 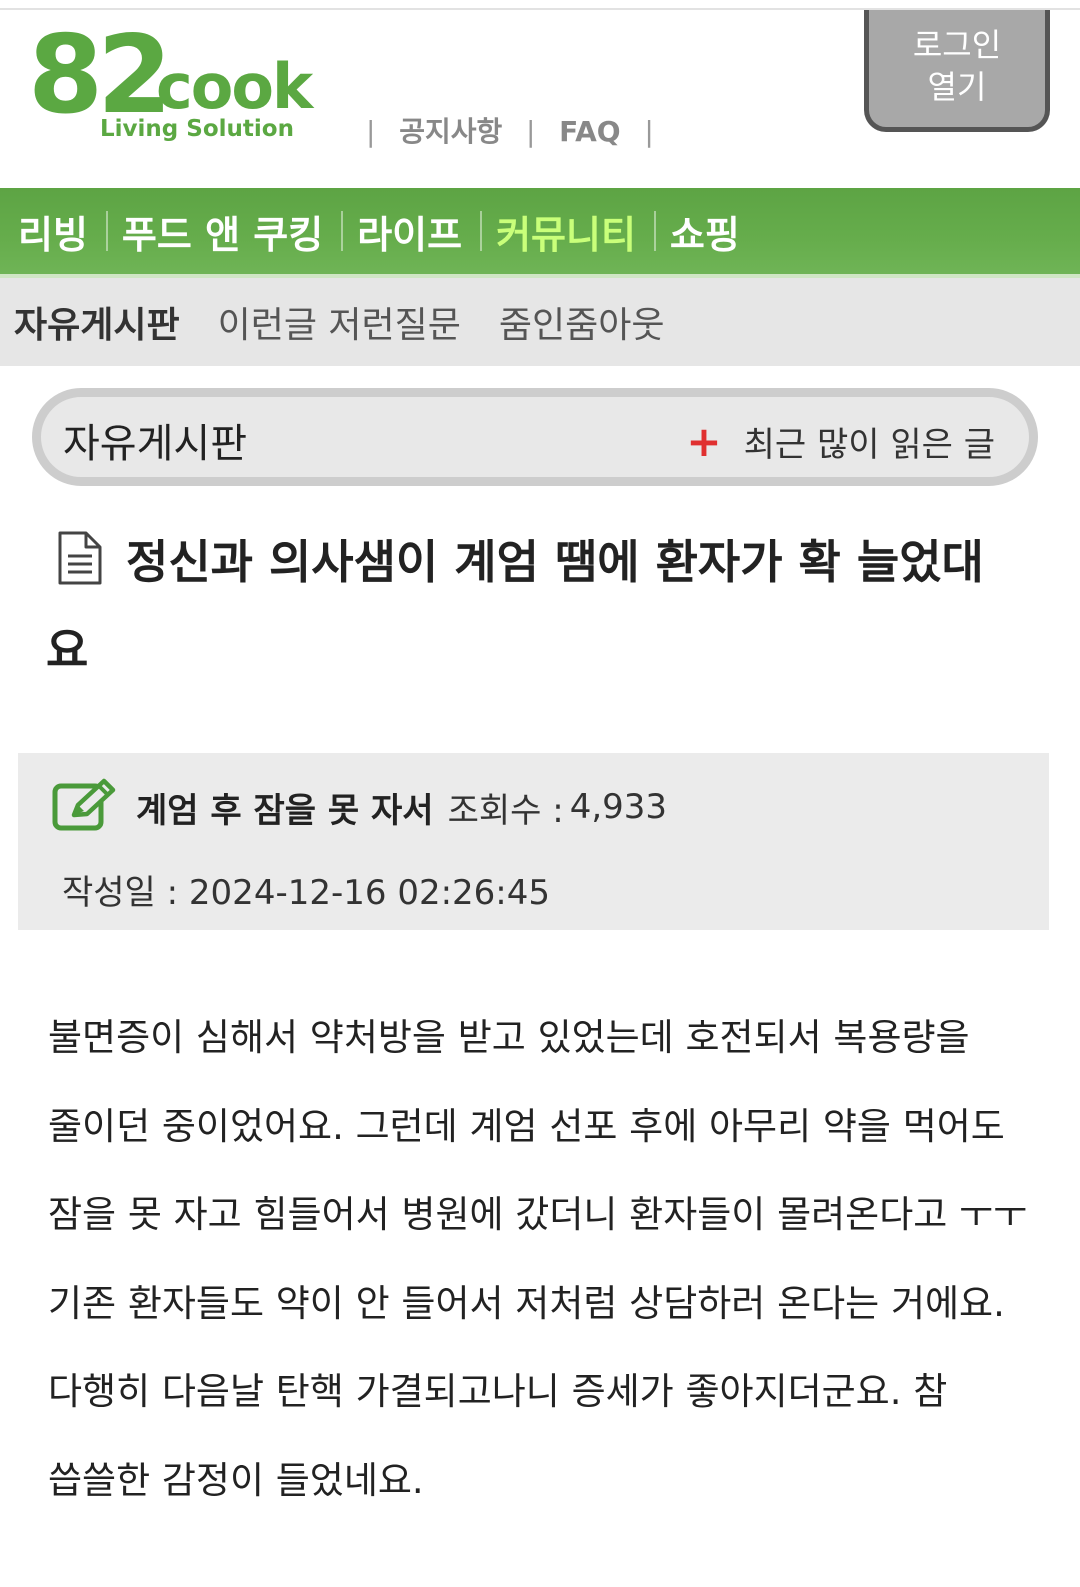 I want to click on board-title-bar: 자유게시판 + 최근 많이 읽은 글, so click(x=535, y=437).